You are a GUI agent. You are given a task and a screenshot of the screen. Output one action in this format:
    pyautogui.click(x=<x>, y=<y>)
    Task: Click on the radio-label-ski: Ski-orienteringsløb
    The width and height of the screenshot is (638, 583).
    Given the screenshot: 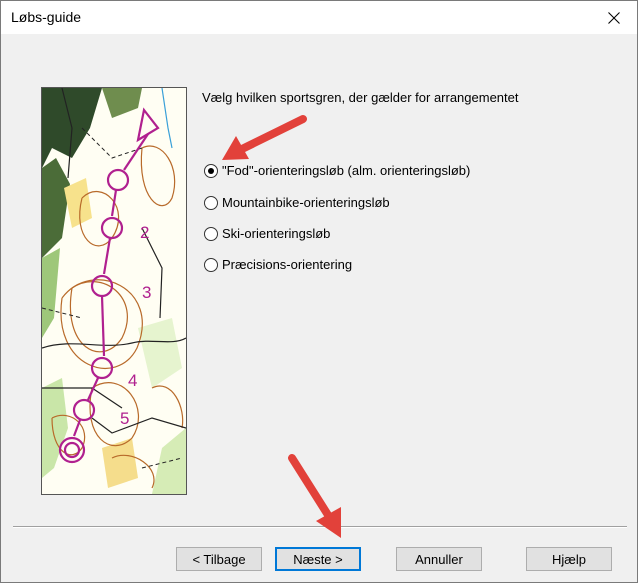 What is the action you would take?
    pyautogui.click(x=276, y=233)
    